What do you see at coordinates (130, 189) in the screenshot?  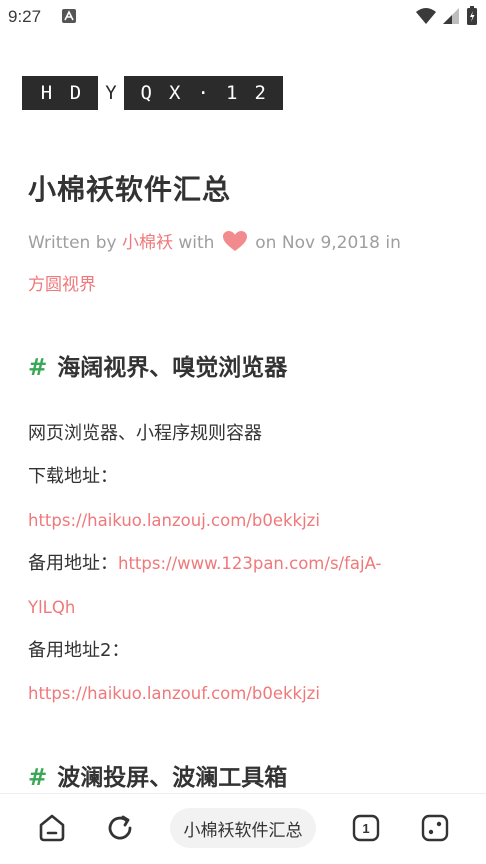 I see `article-title: 小棉袄软件汇总` at bounding box center [130, 189].